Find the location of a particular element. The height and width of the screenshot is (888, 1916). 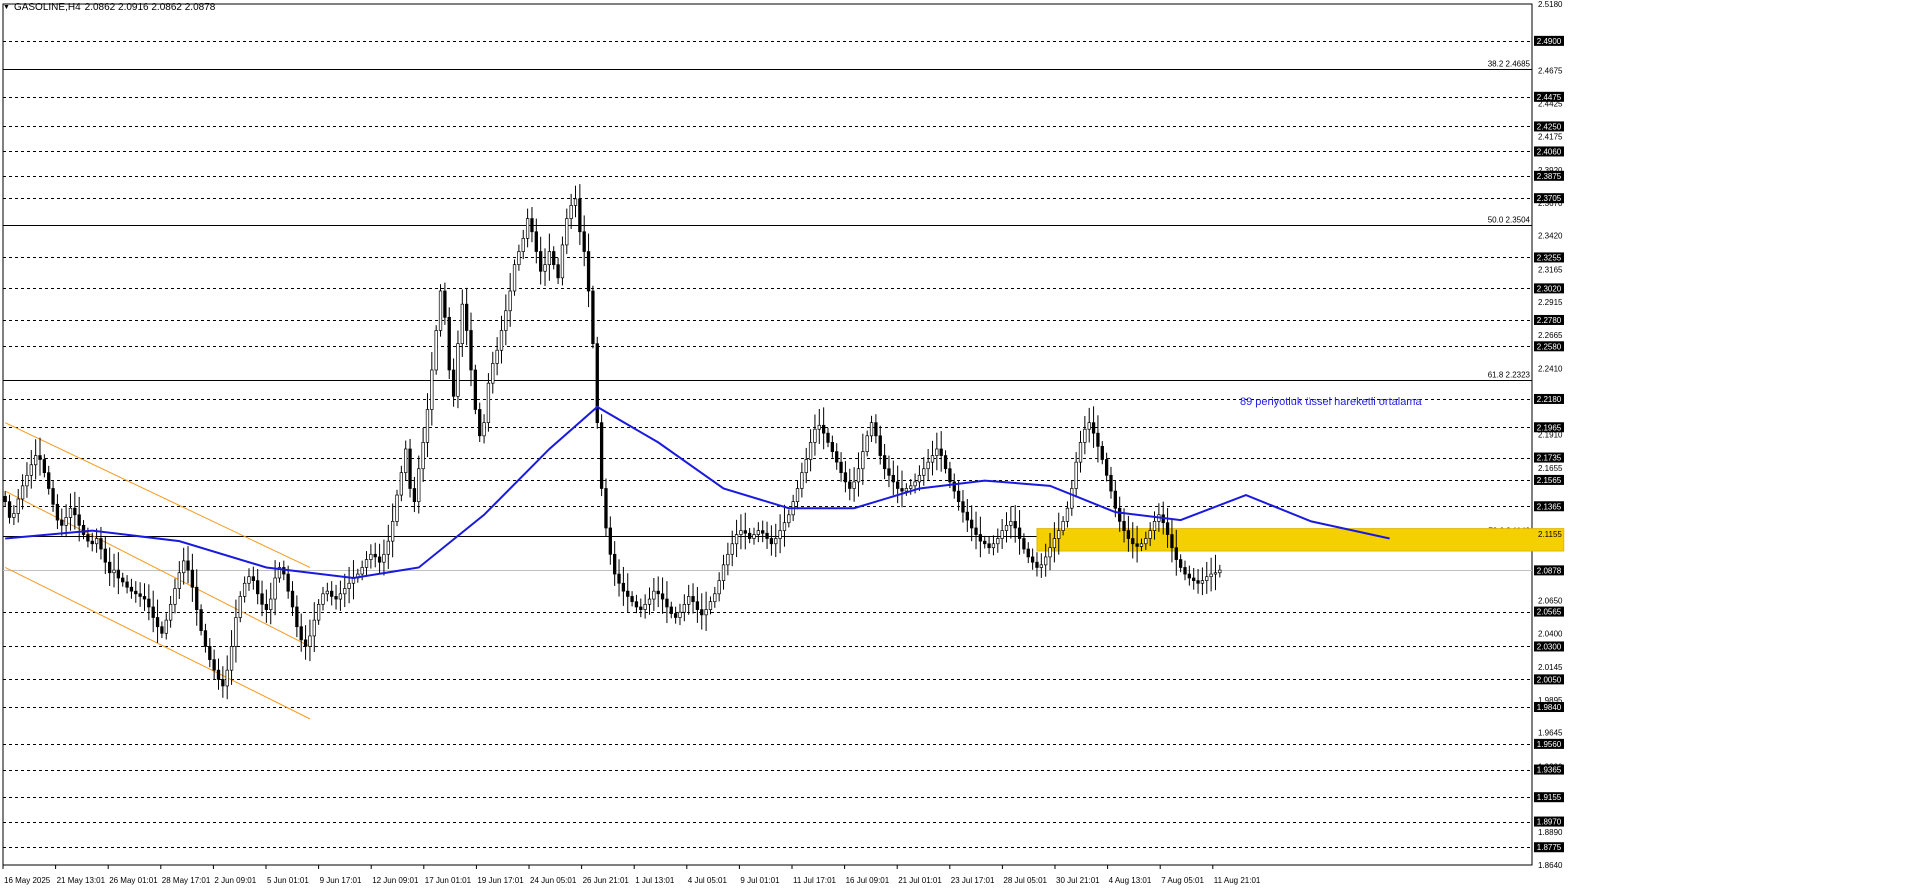

symbol-label: GASOLINE,H4 is located at coordinates (47, 7).